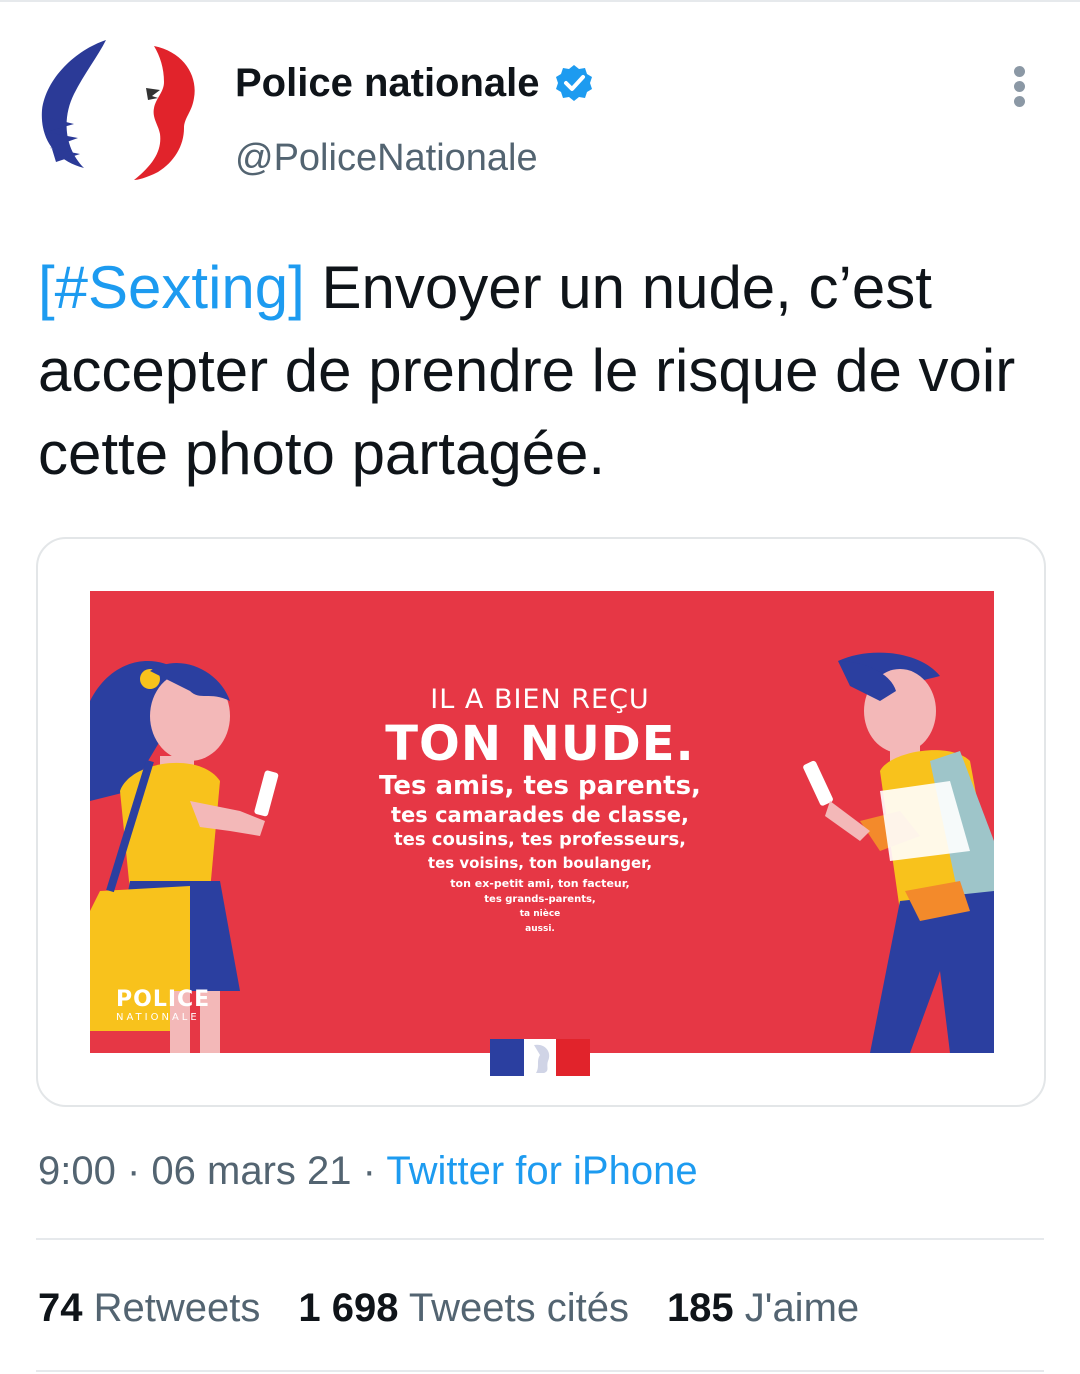  What do you see at coordinates (348, 1308) in the screenshot?
I see `quote-tweets-count: 1 698` at bounding box center [348, 1308].